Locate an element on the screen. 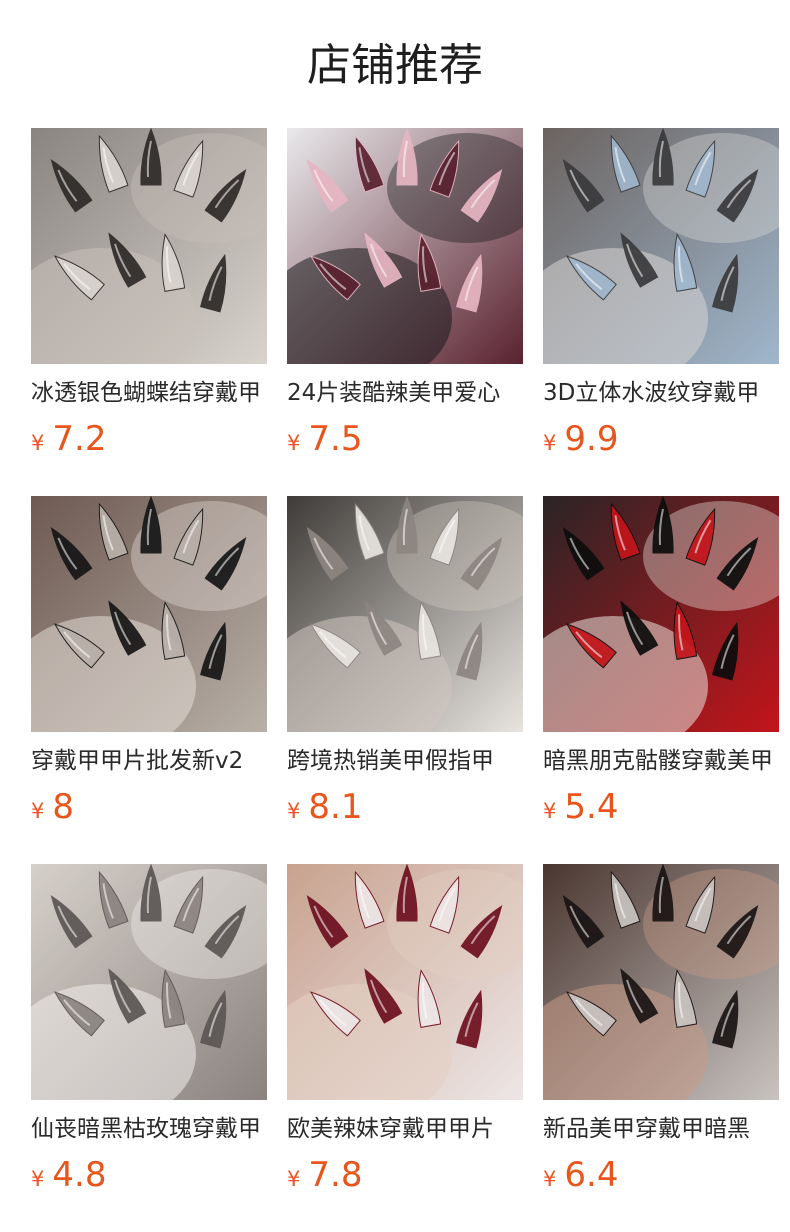  product-name: 24片装酷辣美甲爱心 is located at coordinates (405, 393).